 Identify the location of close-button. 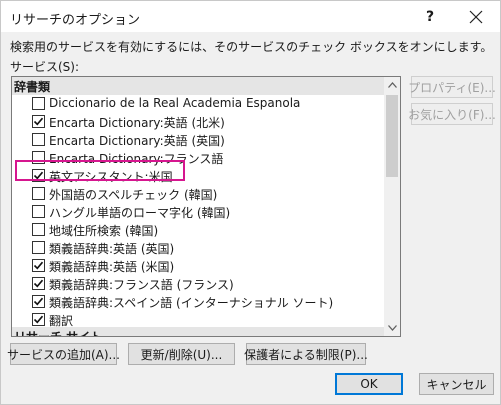
(476, 17).